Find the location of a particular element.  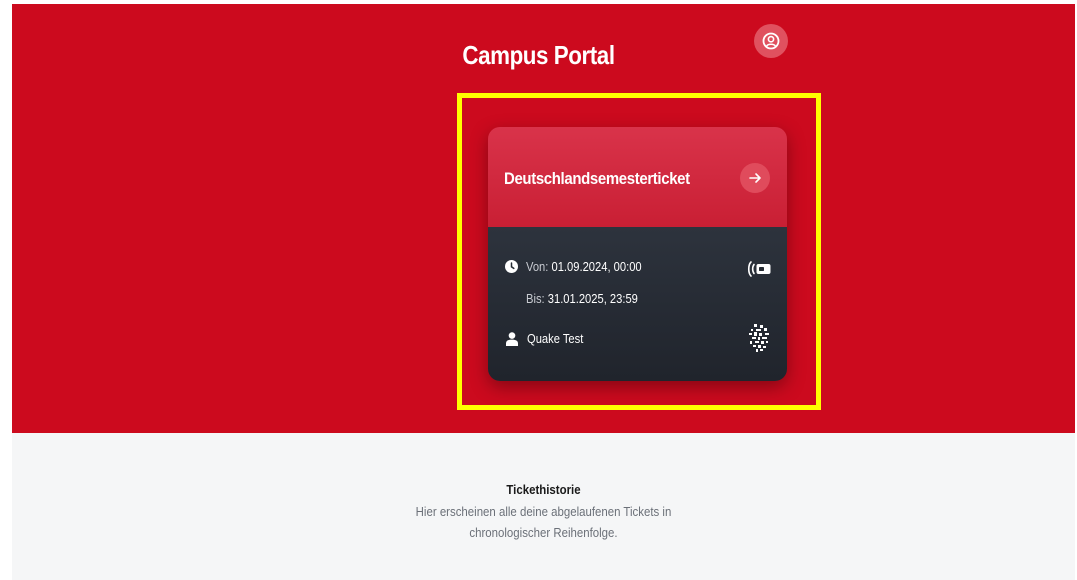

valid-to-row: Bis: 31.01.2025, 23:59 is located at coordinates (591, 298).